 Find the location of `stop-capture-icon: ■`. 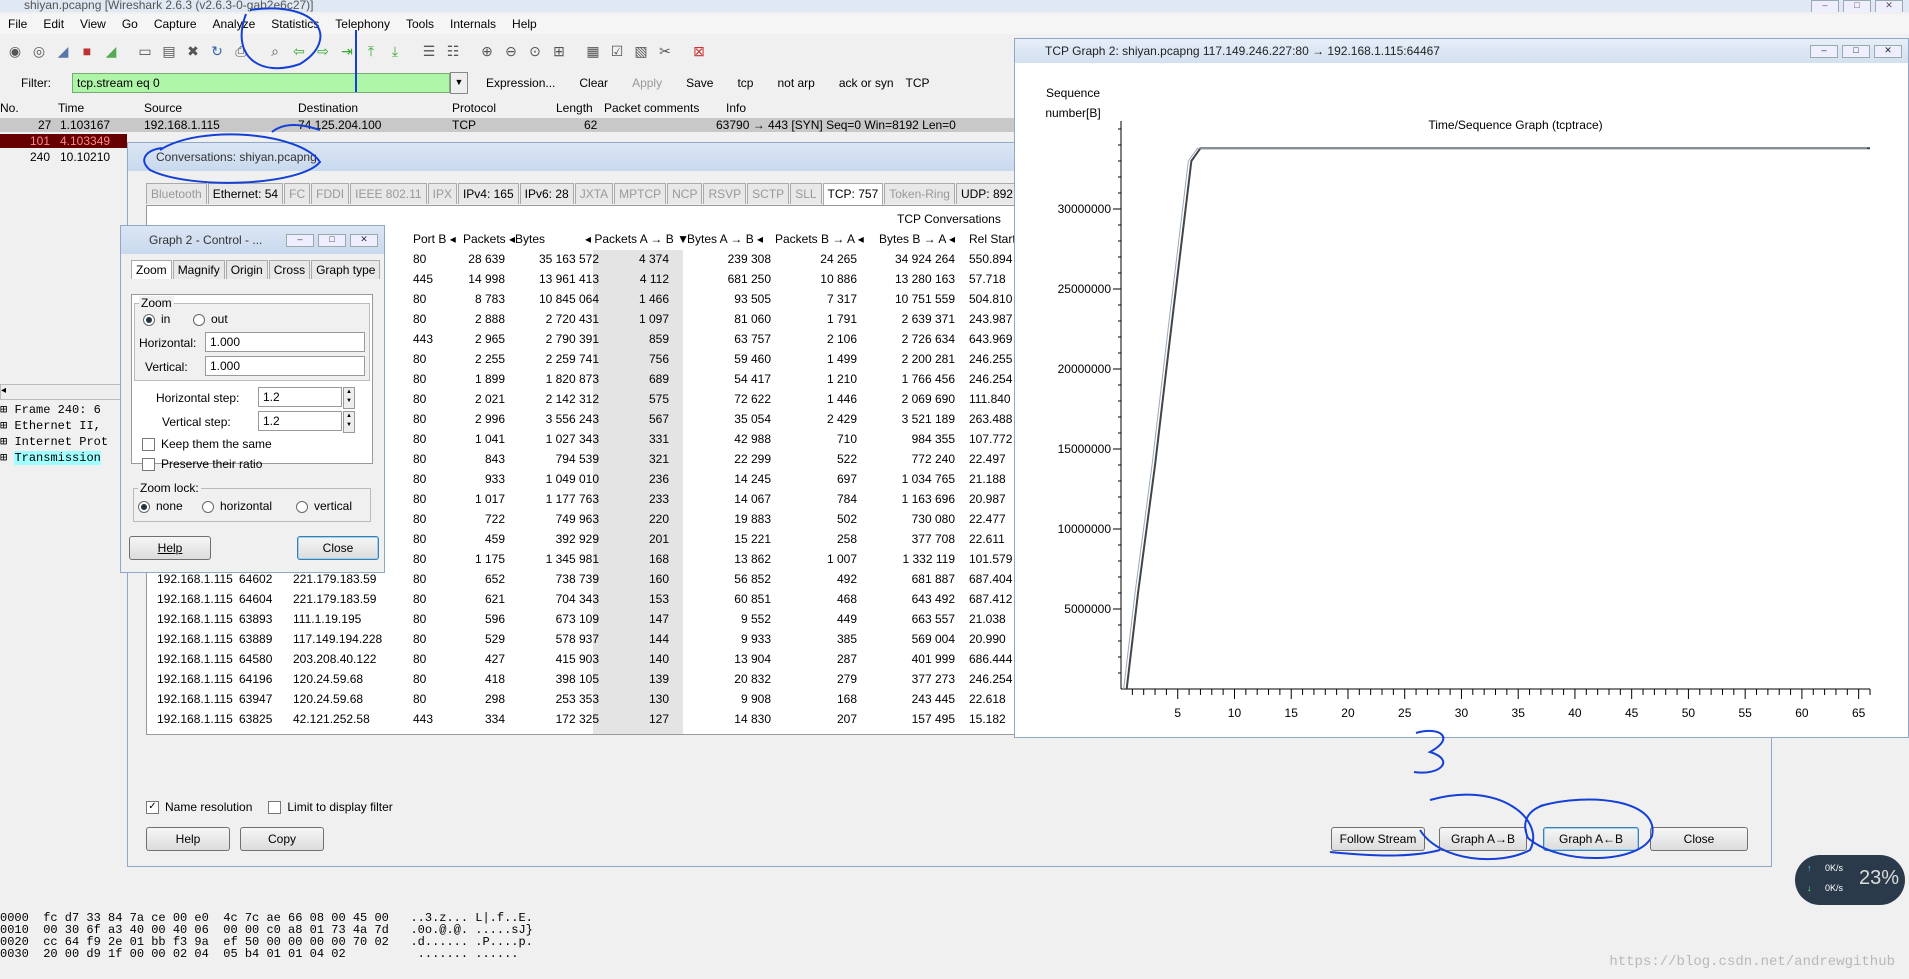

stop-capture-icon: ■ is located at coordinates (87, 51).